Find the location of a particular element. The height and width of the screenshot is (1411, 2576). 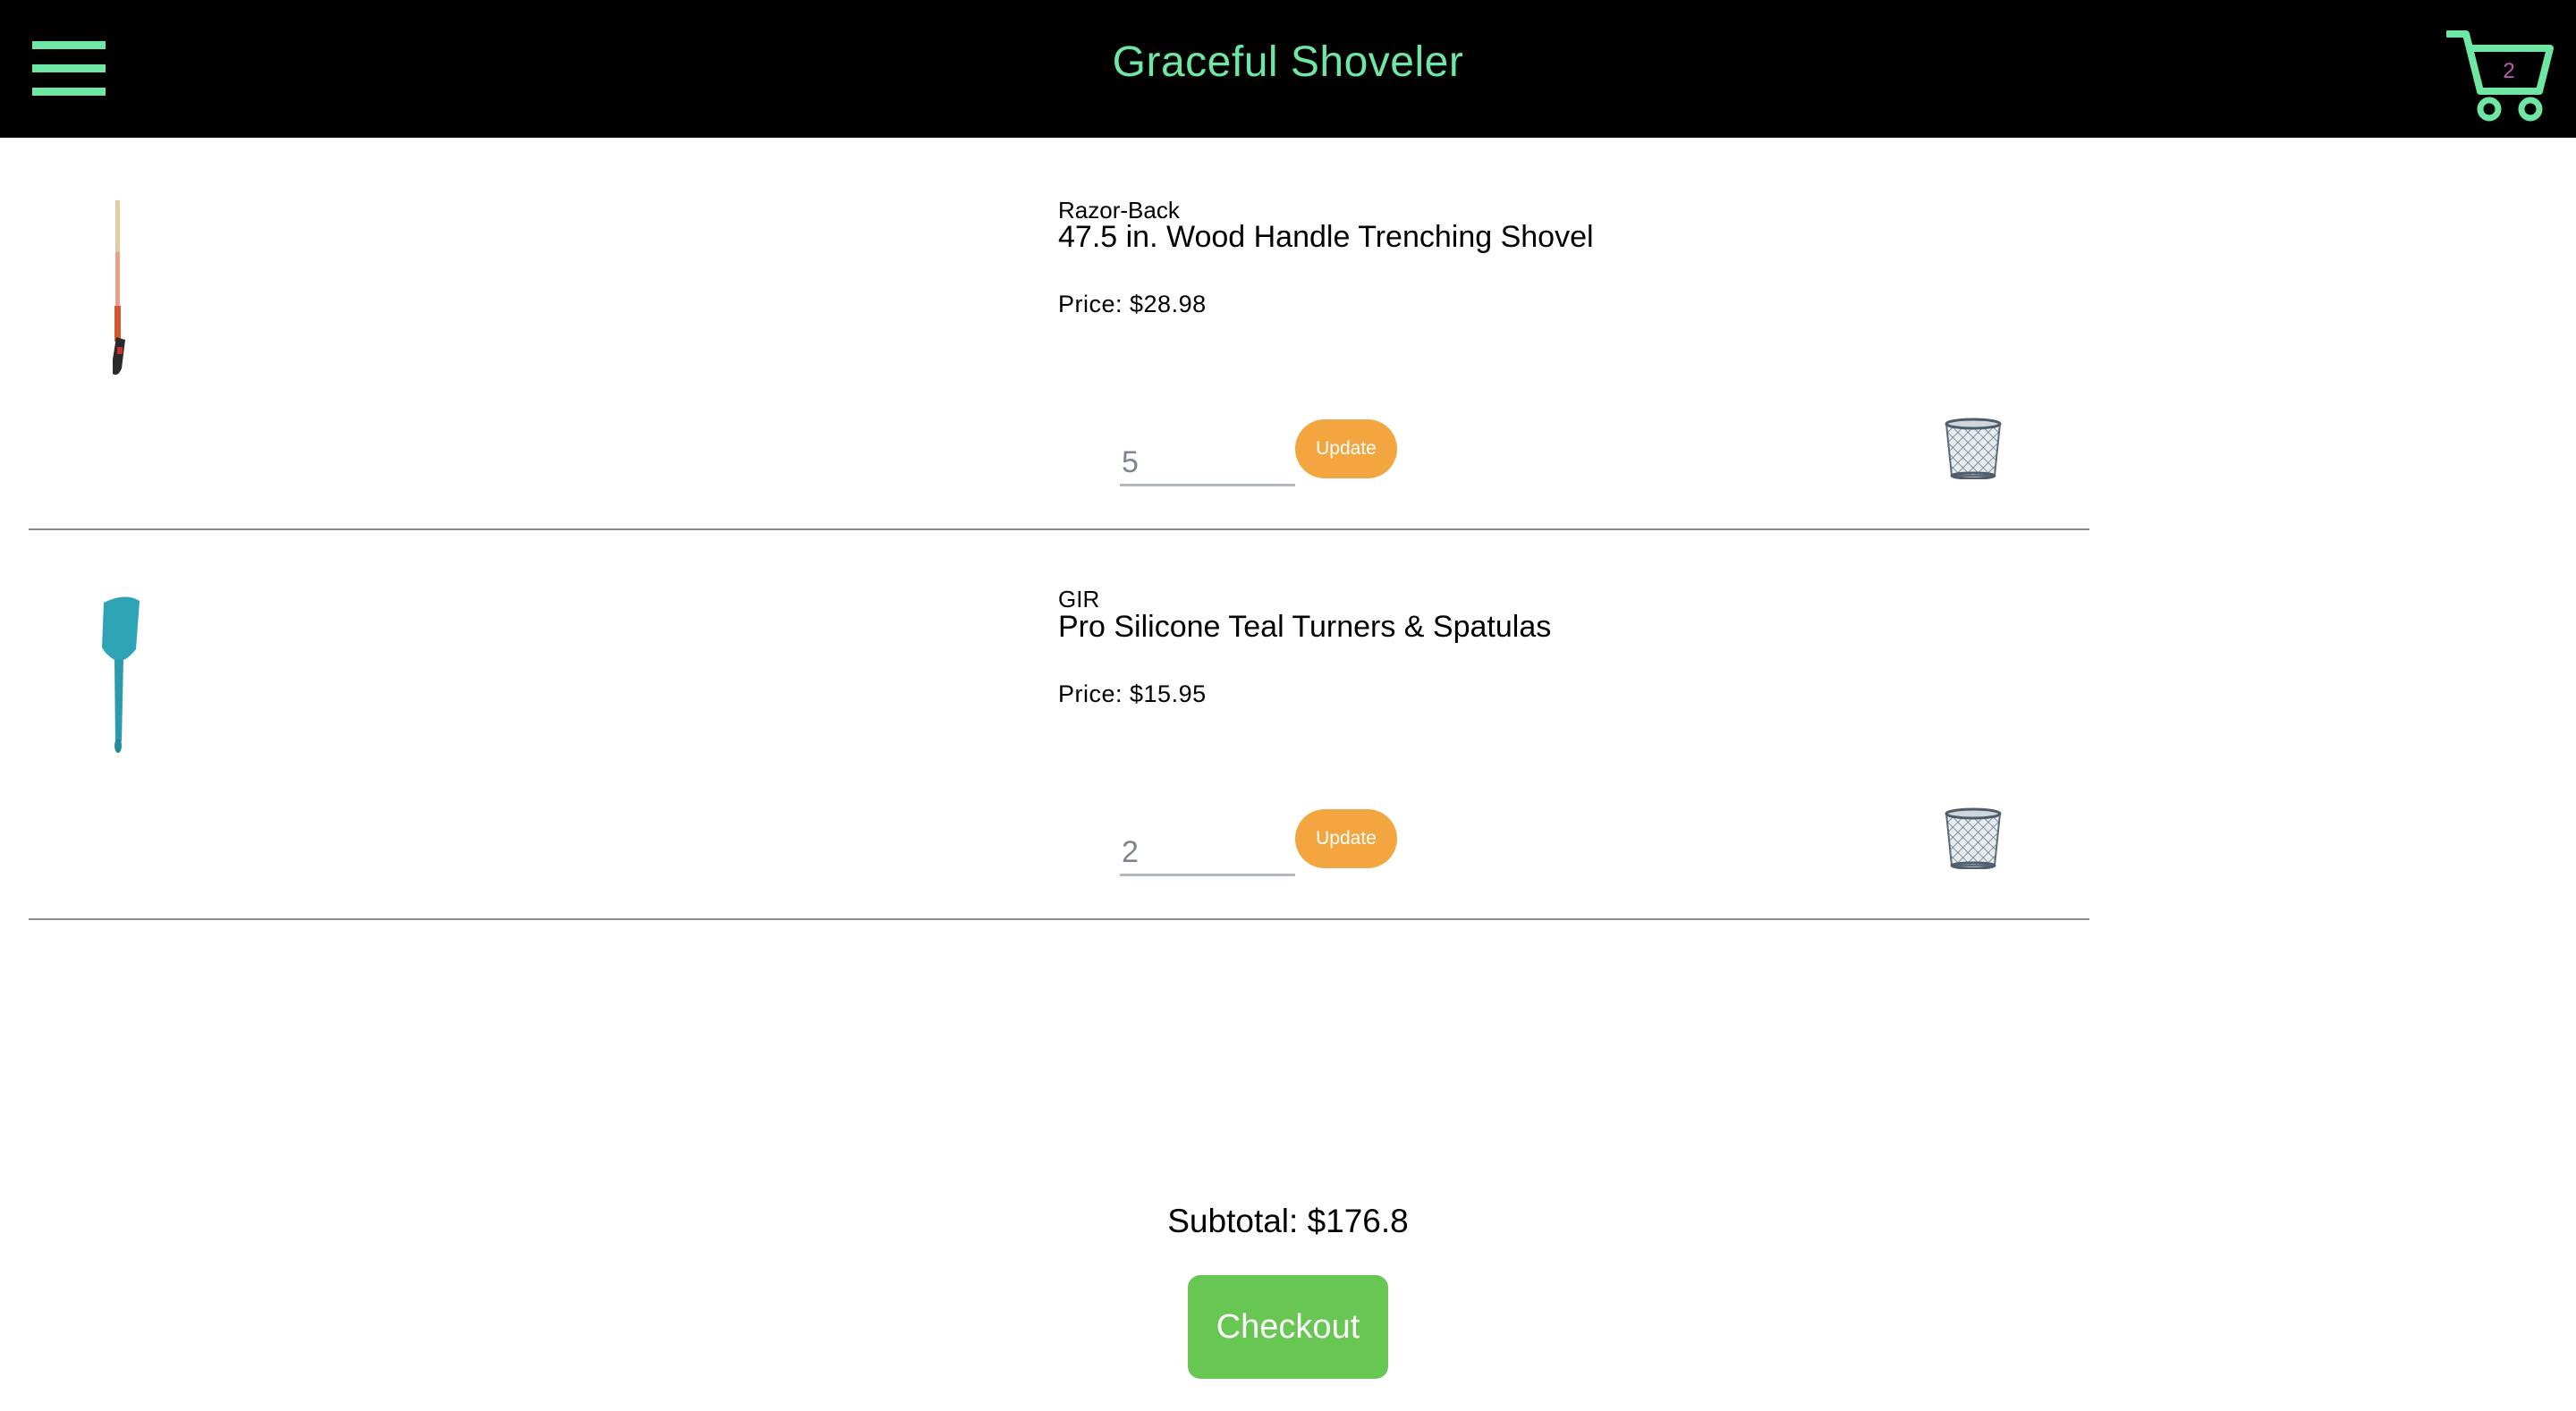

top-navigation-bar: Graceful Shoveler 2 is located at coordinates (1288, 69).